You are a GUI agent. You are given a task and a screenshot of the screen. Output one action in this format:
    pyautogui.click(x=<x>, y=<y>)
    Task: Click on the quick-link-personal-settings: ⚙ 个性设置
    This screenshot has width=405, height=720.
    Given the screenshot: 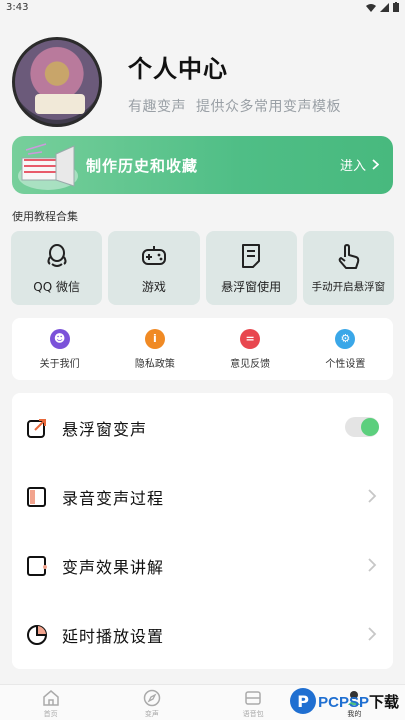 What is the action you would take?
    pyautogui.click(x=345, y=349)
    